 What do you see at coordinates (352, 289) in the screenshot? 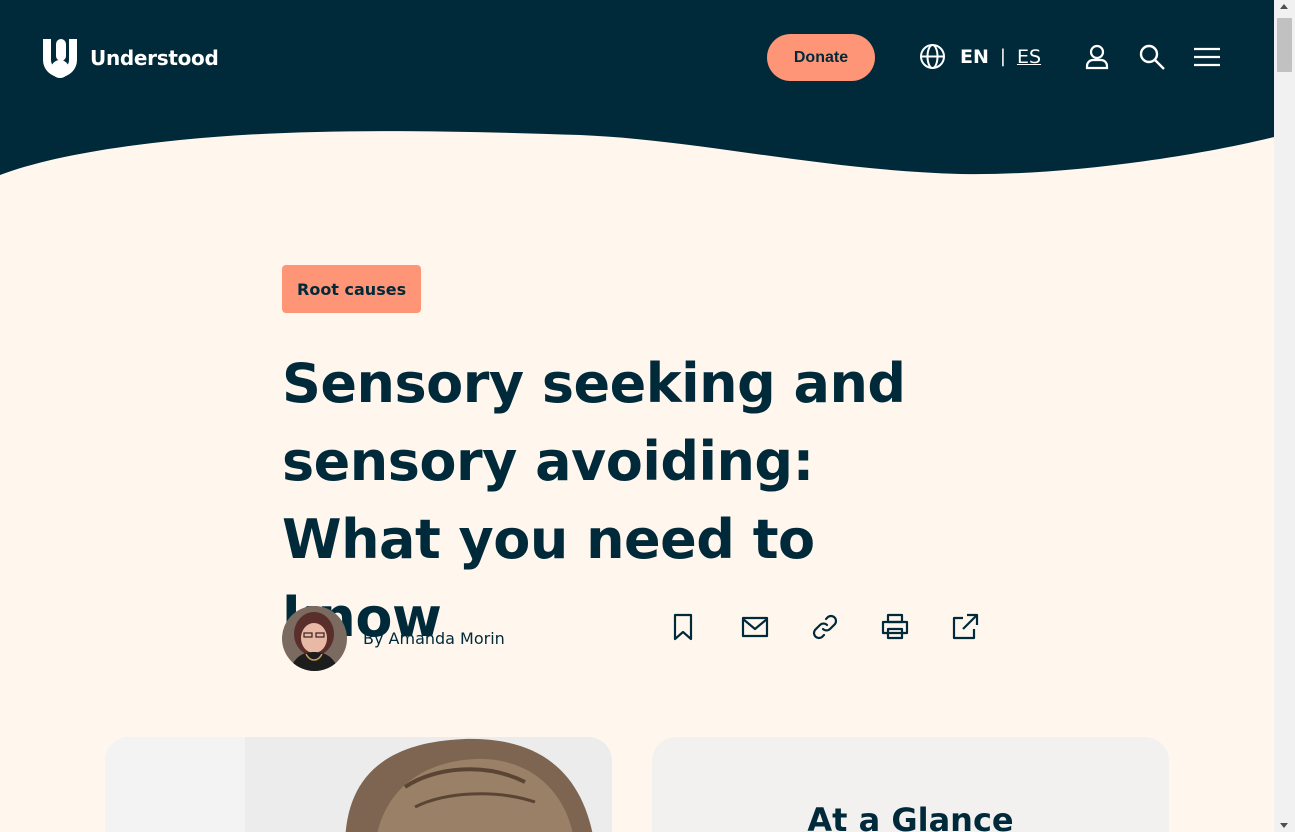
I see `category-tag-root-causes: Root causes` at bounding box center [352, 289].